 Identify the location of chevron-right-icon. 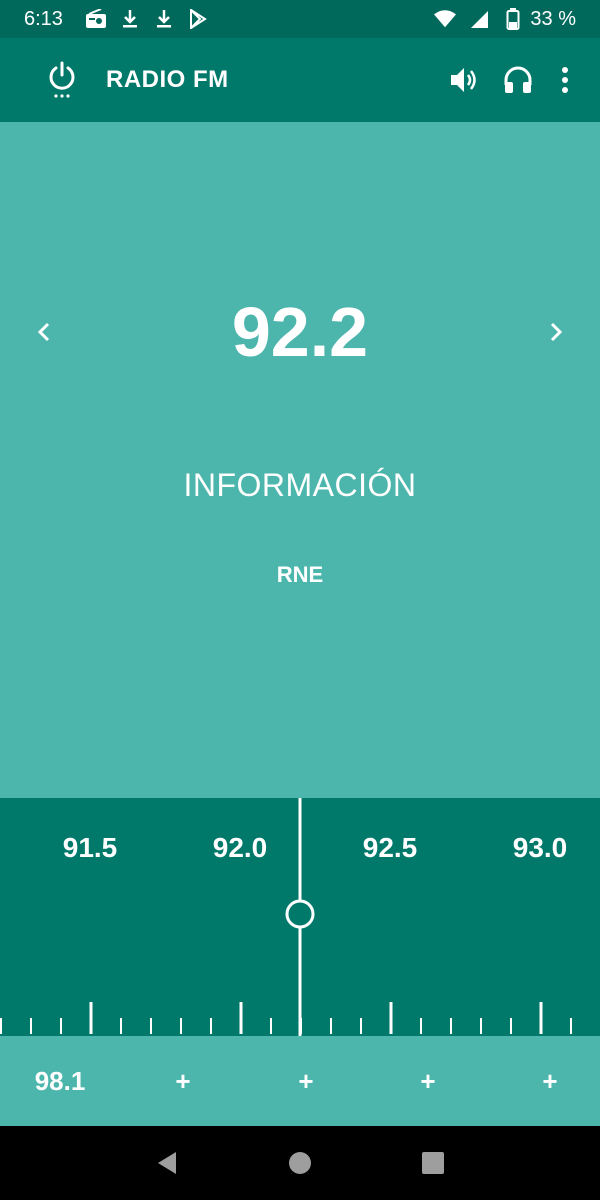
(556, 332).